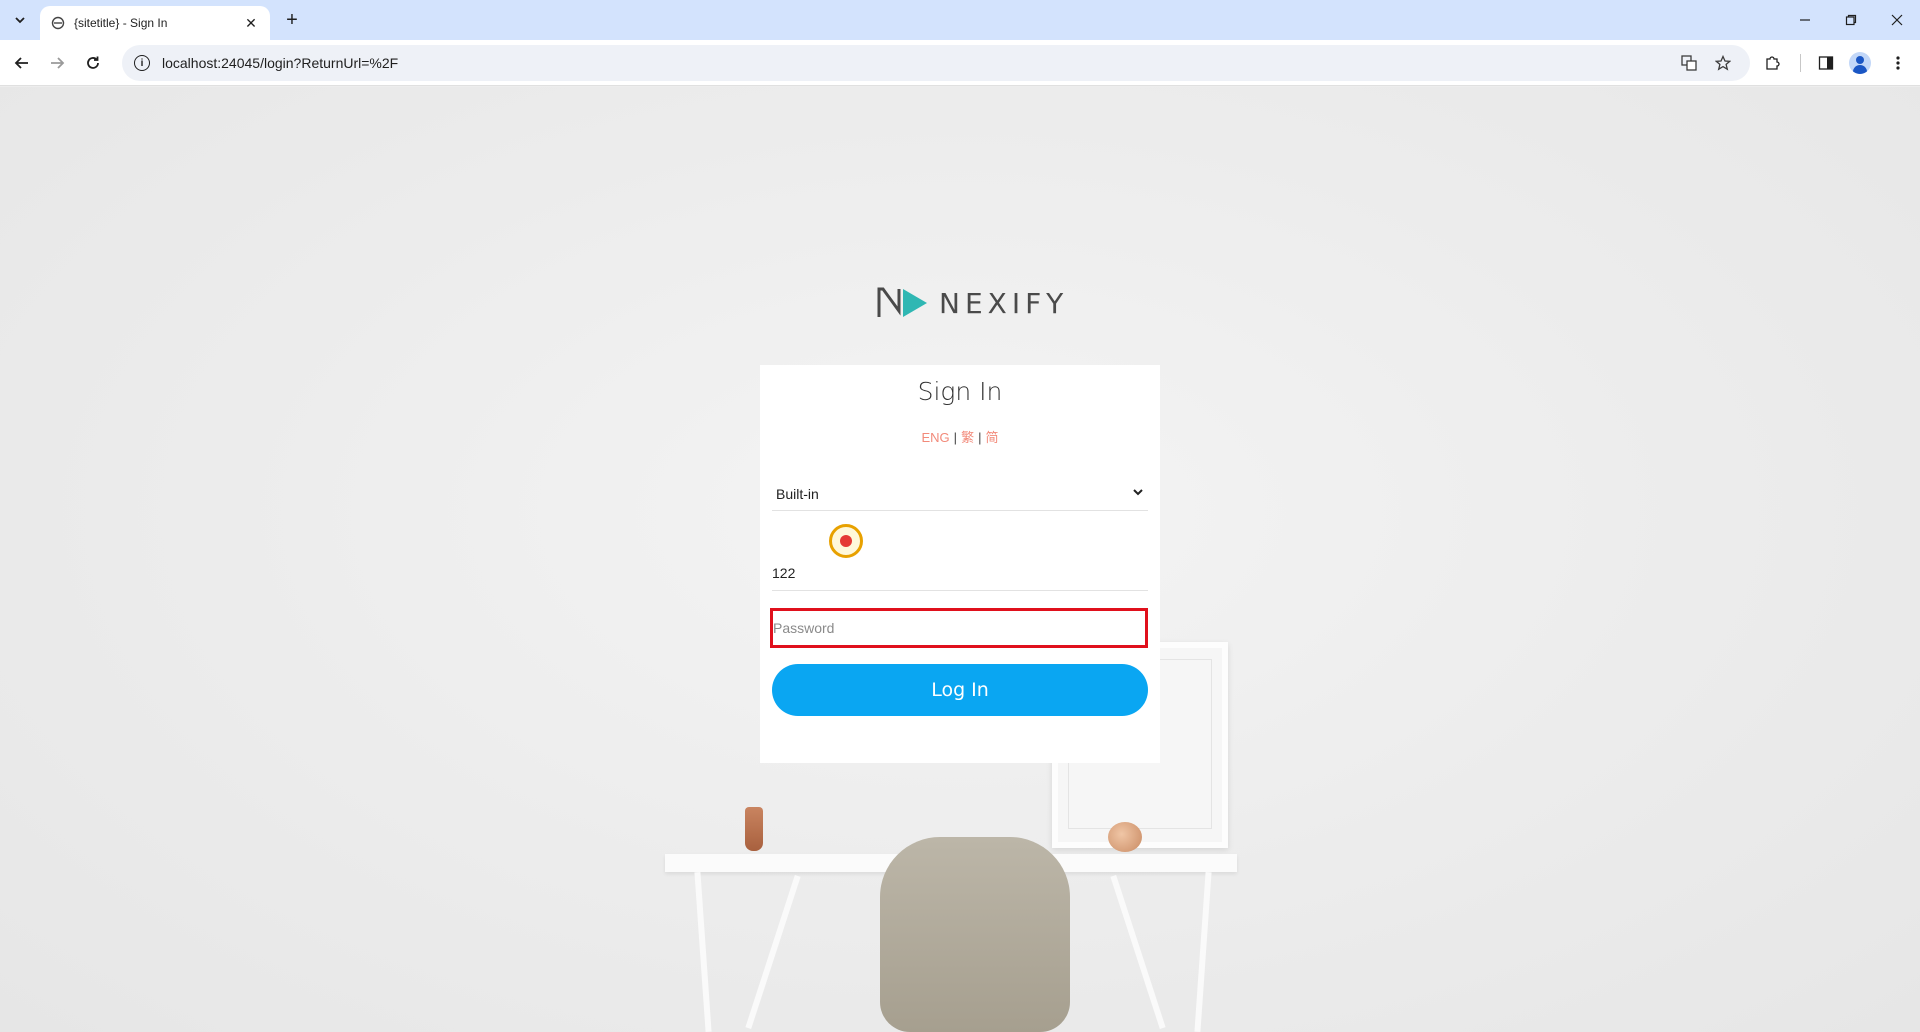  I want to click on lang-link-traditional: 繁, so click(967, 437).